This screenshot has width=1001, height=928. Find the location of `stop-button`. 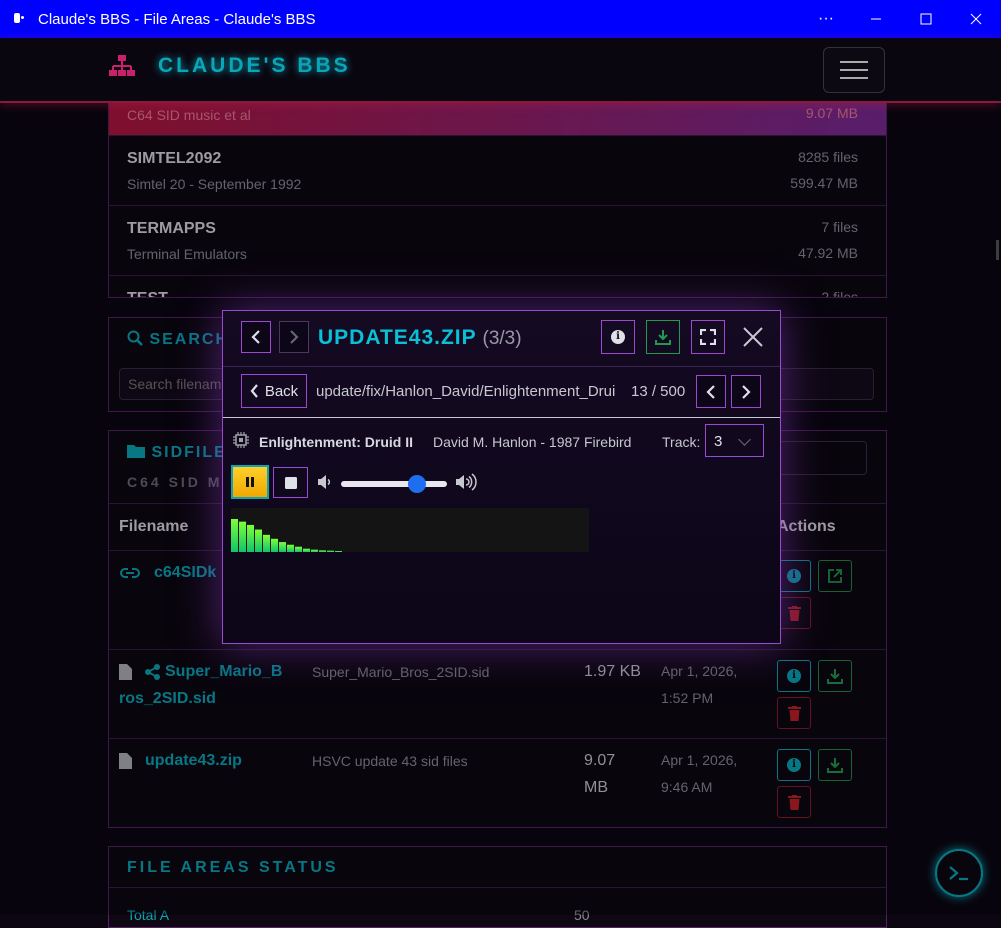

stop-button is located at coordinates (290, 482).